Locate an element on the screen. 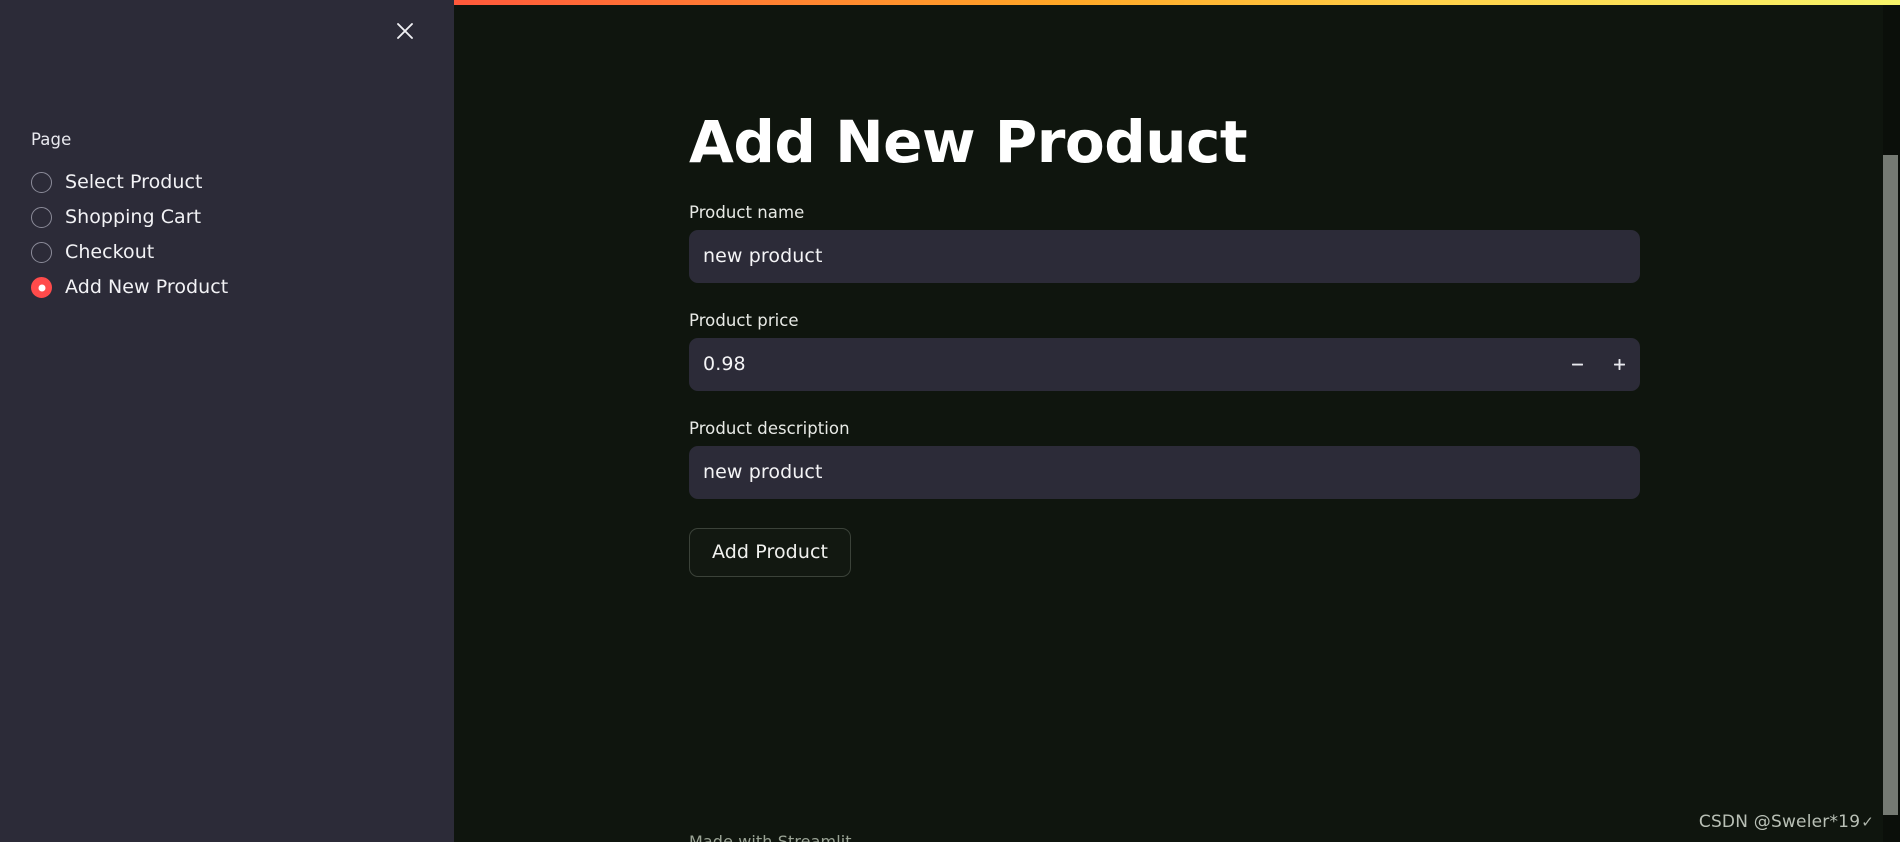  sidebar-item-checkout: Checkout is located at coordinates (221, 252).